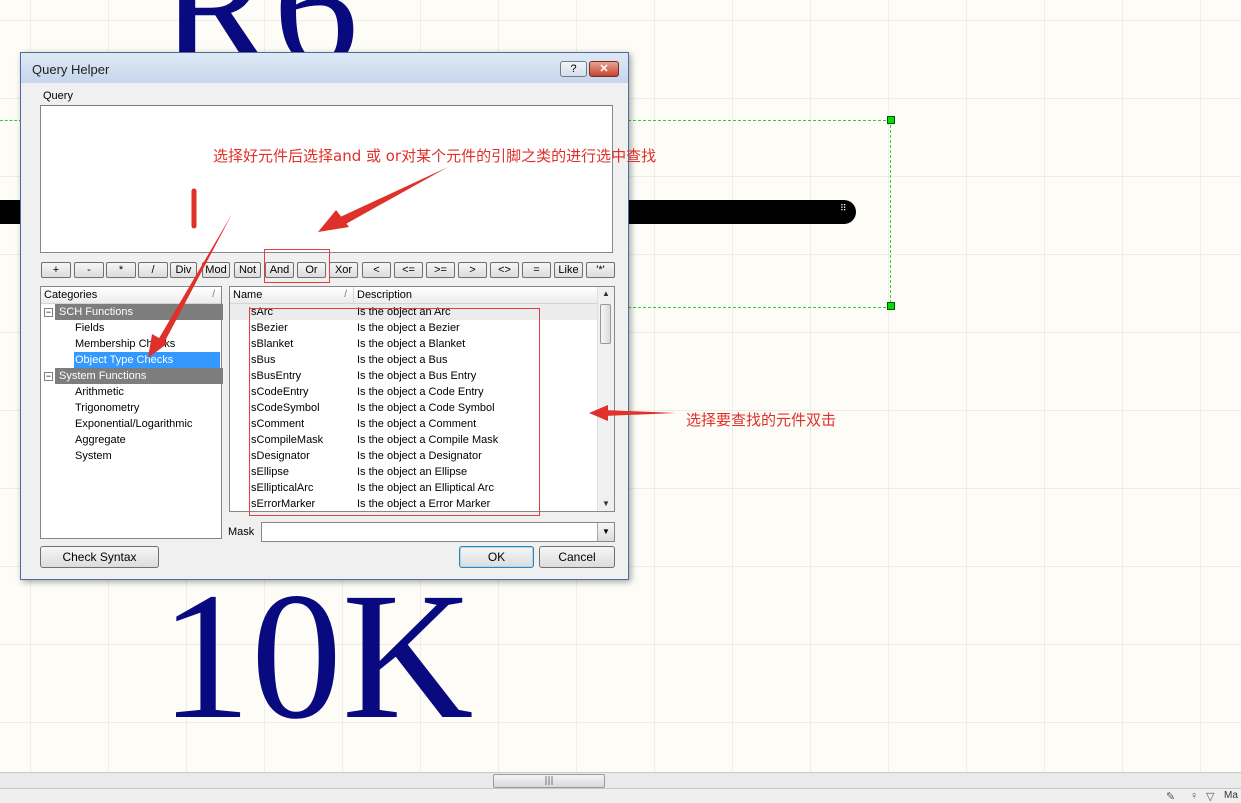 The image size is (1241, 803). I want to click on selection-outline-left, so click(11, 120).